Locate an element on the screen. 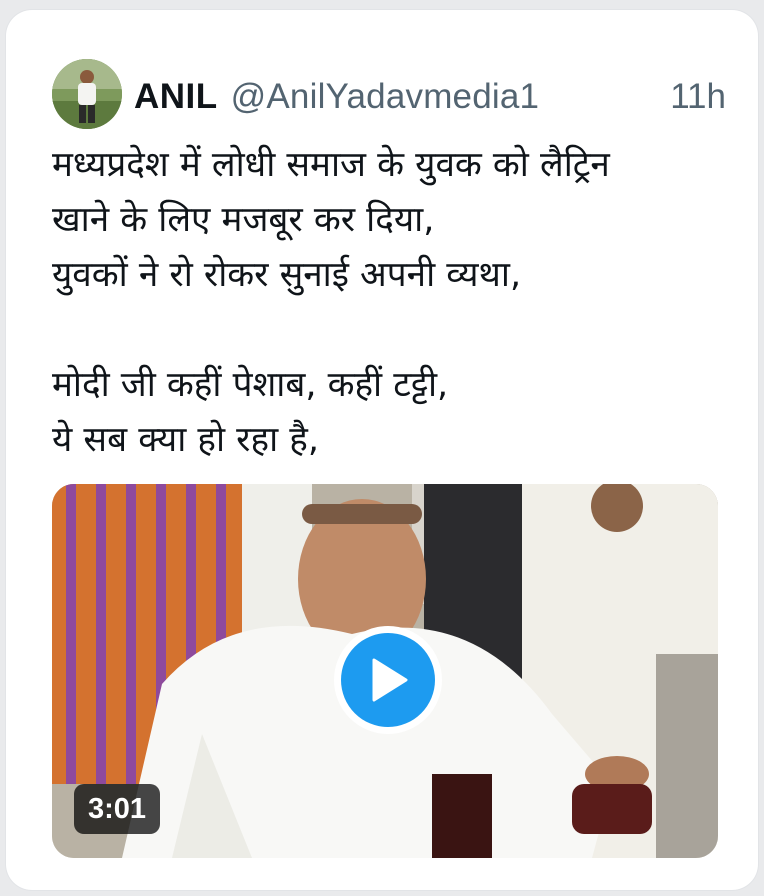  author-name: ANIL is located at coordinates (176, 97).